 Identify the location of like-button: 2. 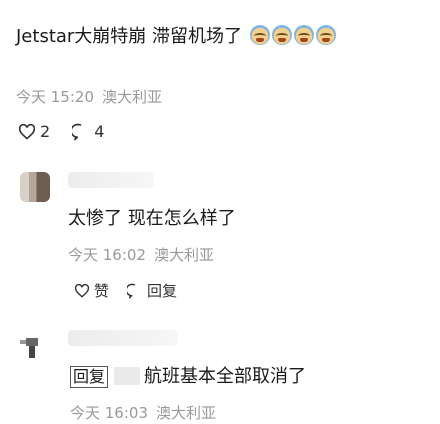
(34, 131).